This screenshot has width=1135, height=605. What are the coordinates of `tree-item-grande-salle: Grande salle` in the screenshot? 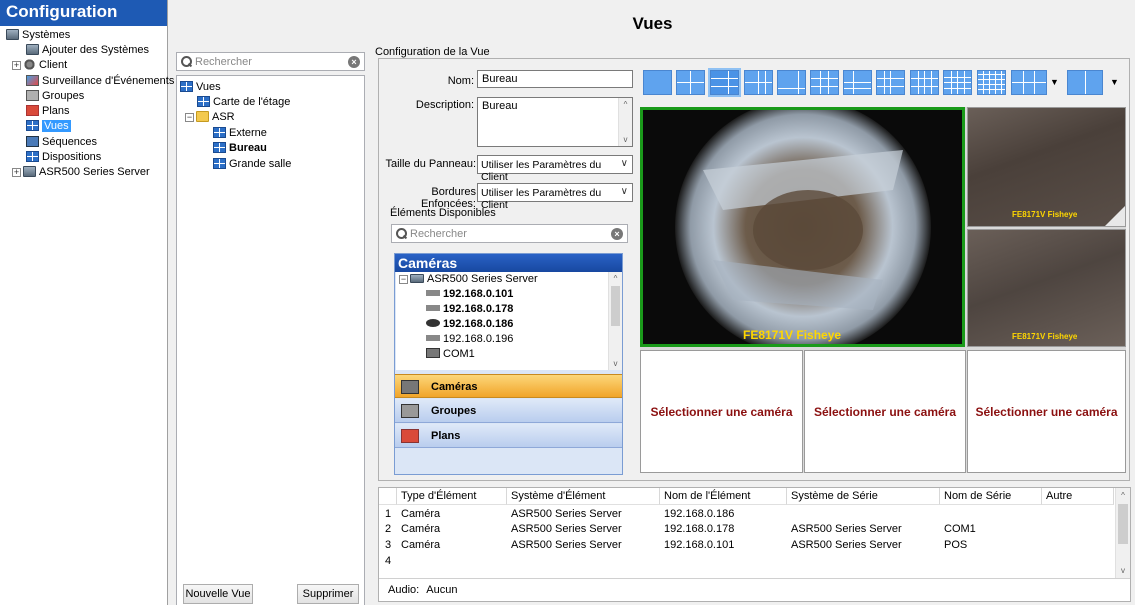 It's located at (252, 164).